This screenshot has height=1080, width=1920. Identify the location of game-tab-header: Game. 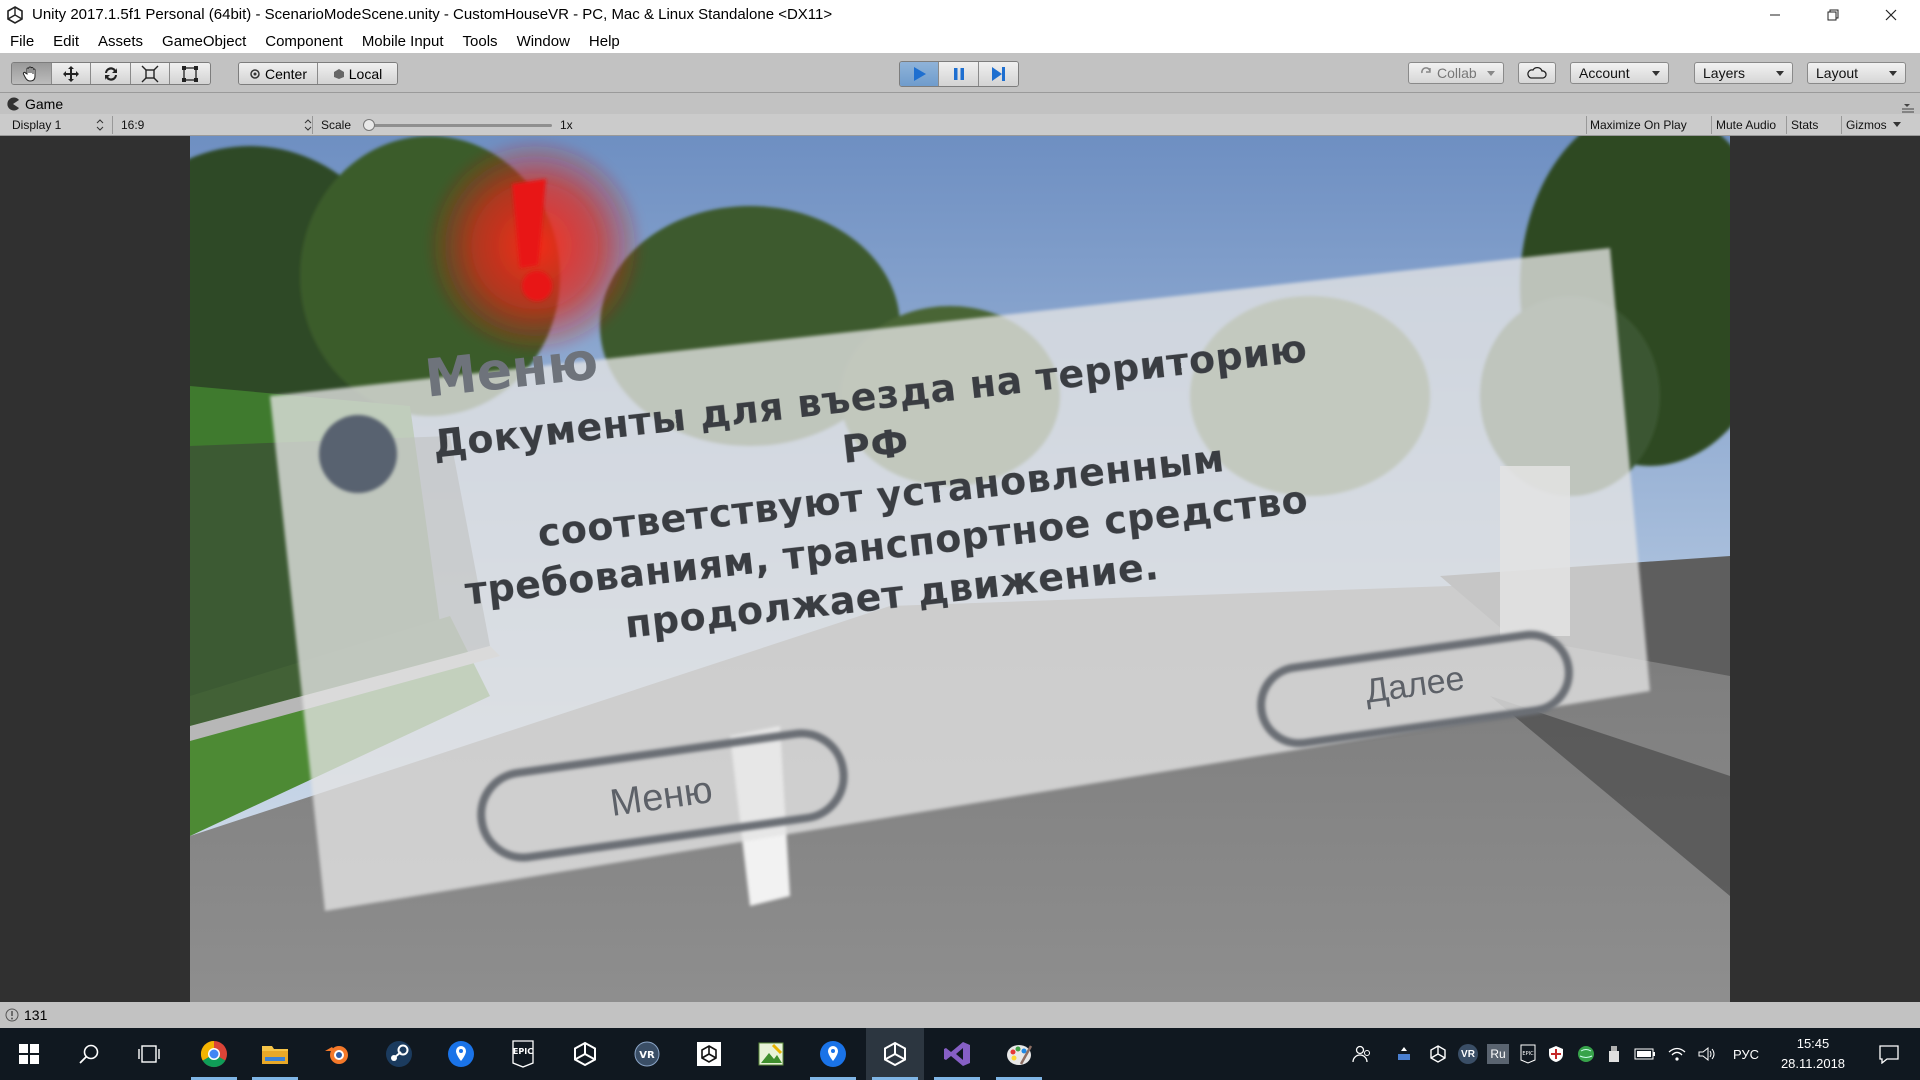
(960, 104).